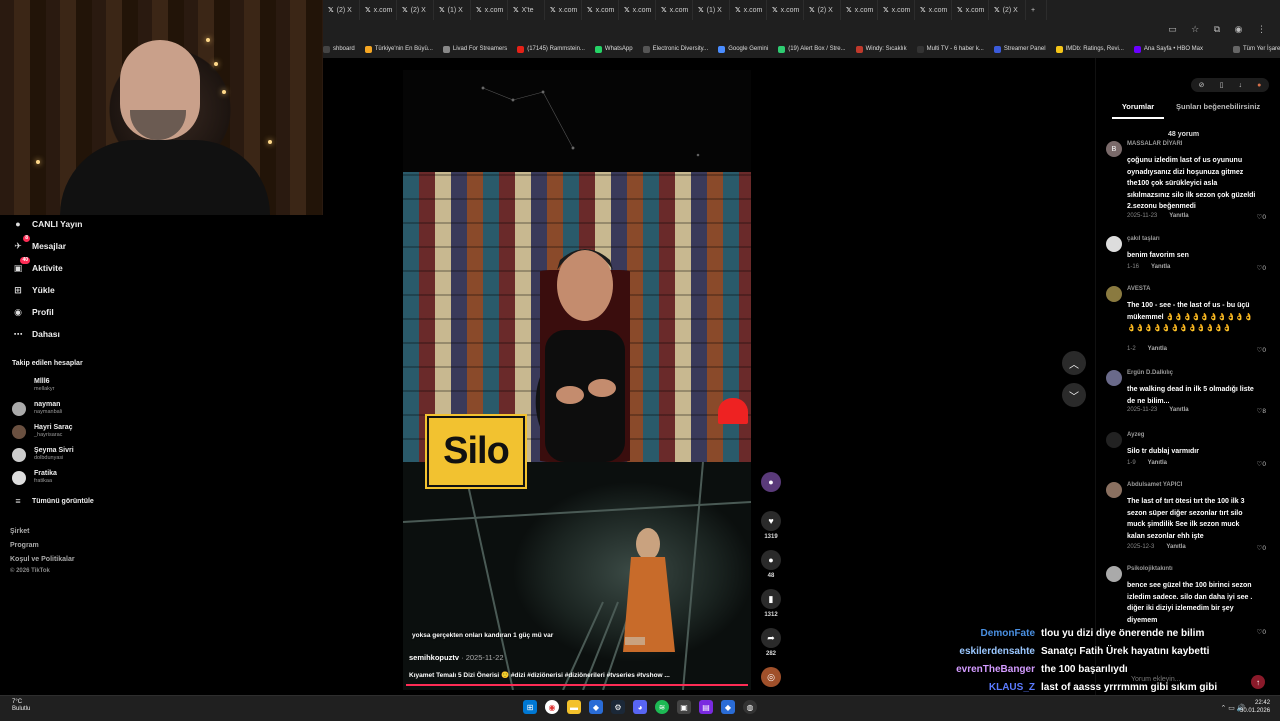 This screenshot has width=1280, height=721. I want to click on comment-button: ● 48, so click(771, 564).